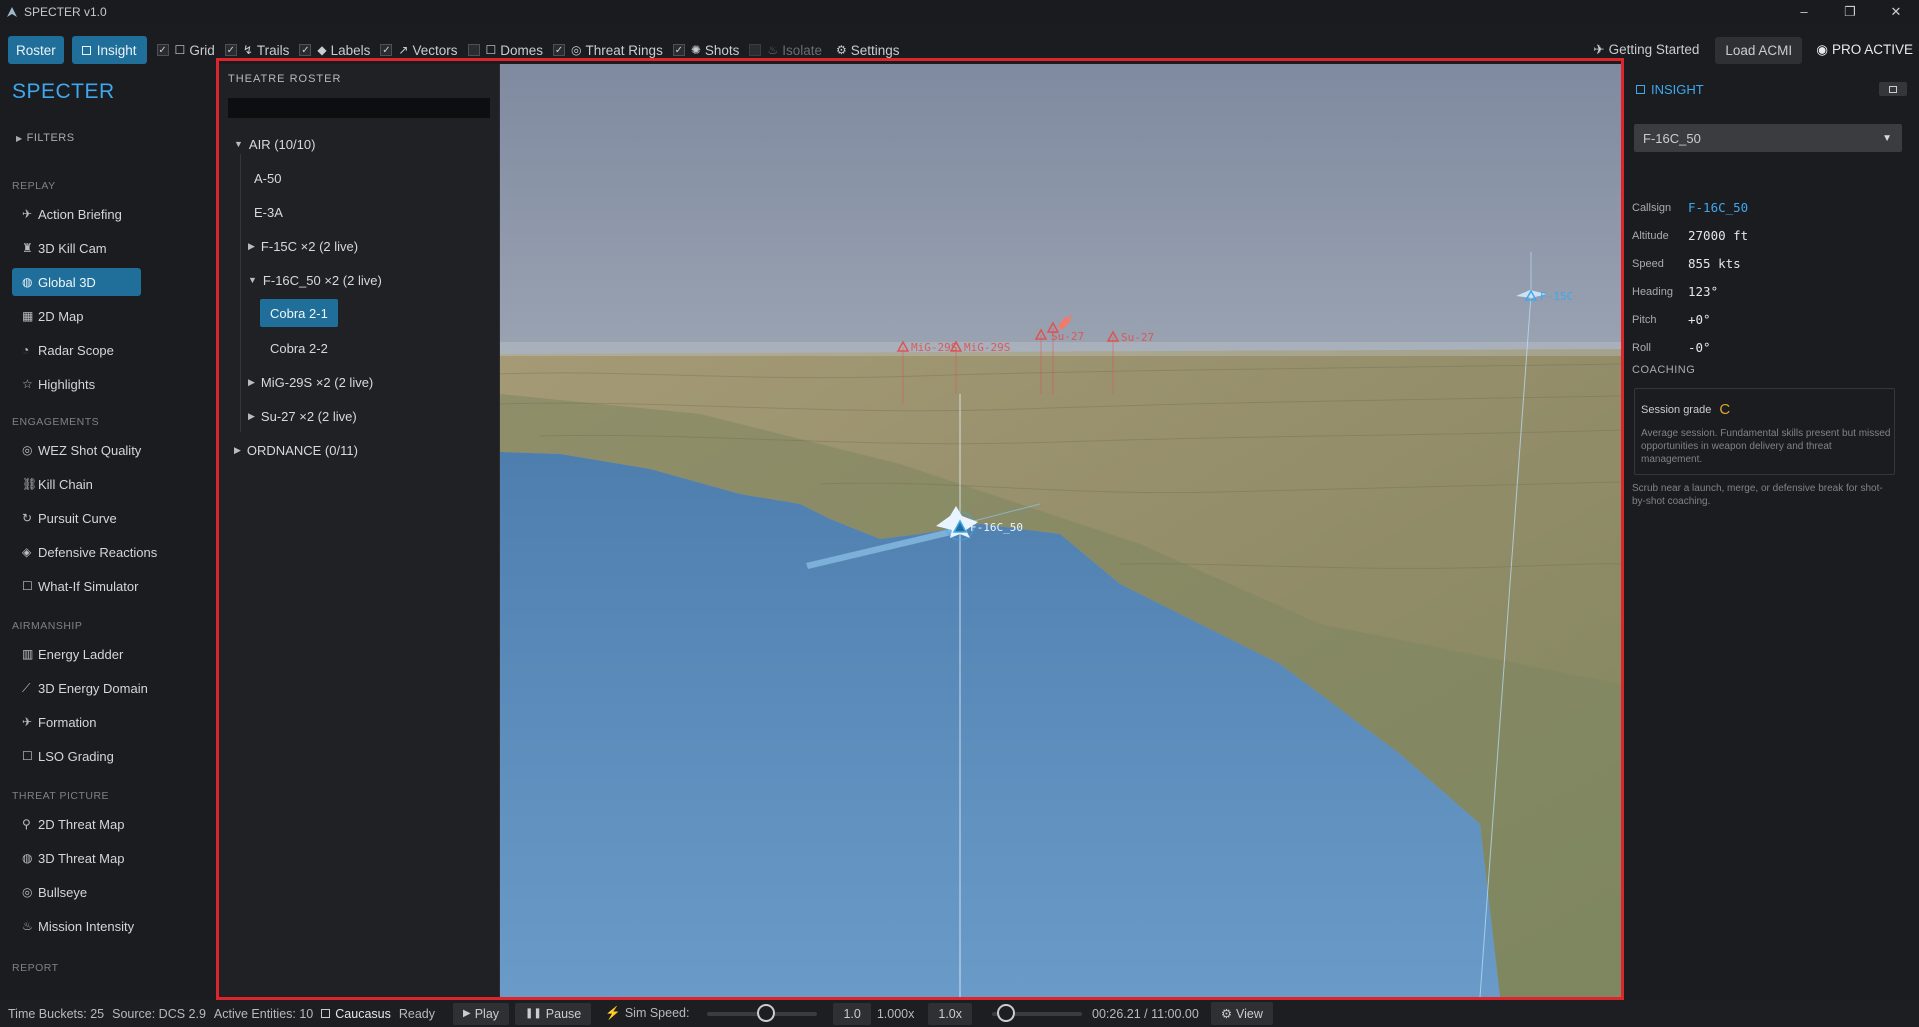 Image resolution: width=1919 pixels, height=1027 pixels. Describe the element at coordinates (98, 552) in the screenshot. I see `nav-label: Defensive Reactions` at that location.